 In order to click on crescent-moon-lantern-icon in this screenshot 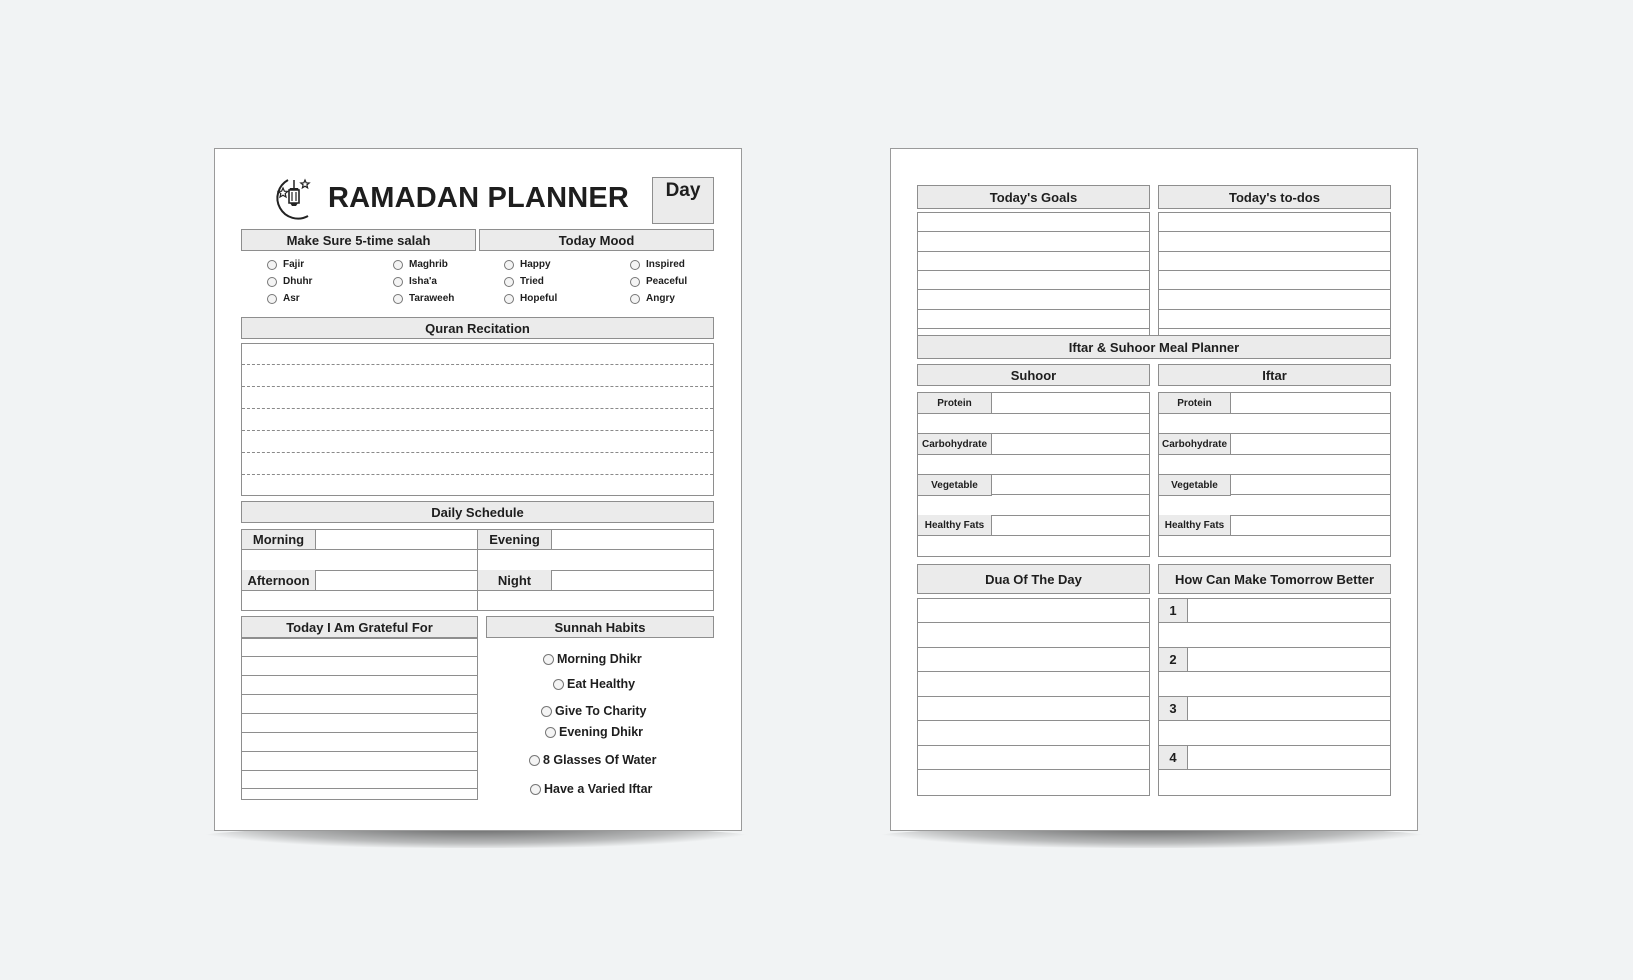, I will do `click(290, 199)`.